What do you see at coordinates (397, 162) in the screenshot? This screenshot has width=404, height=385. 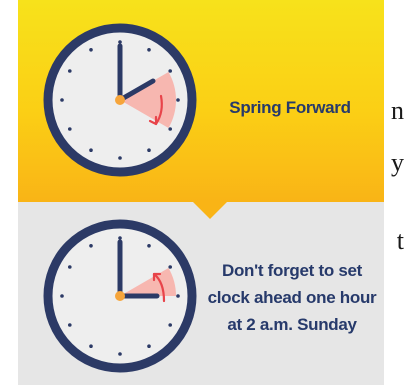 I see `cut-off-text-letter: y` at bounding box center [397, 162].